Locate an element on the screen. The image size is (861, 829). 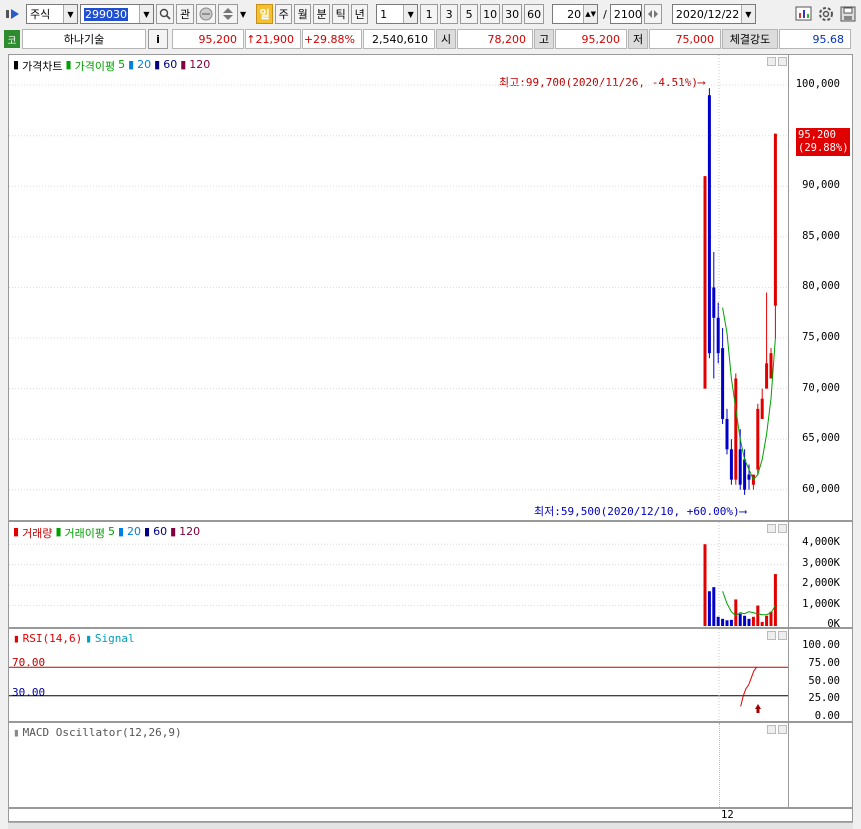
bottom-scrollbar is located at coordinates (430, 825).